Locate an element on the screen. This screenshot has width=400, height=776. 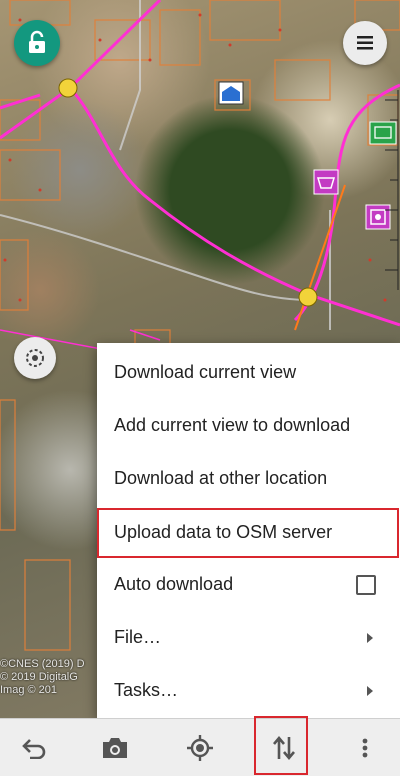
transfer-button is located at coordinates (284, 747).